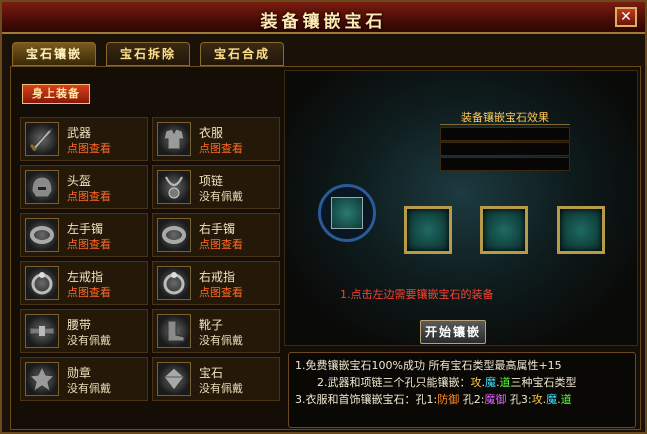 Image resolution: width=647 pixels, height=434 pixels. Describe the element at coordinates (495, 399) in the screenshot. I see `gem-type-magic-defense: 魔御` at that location.